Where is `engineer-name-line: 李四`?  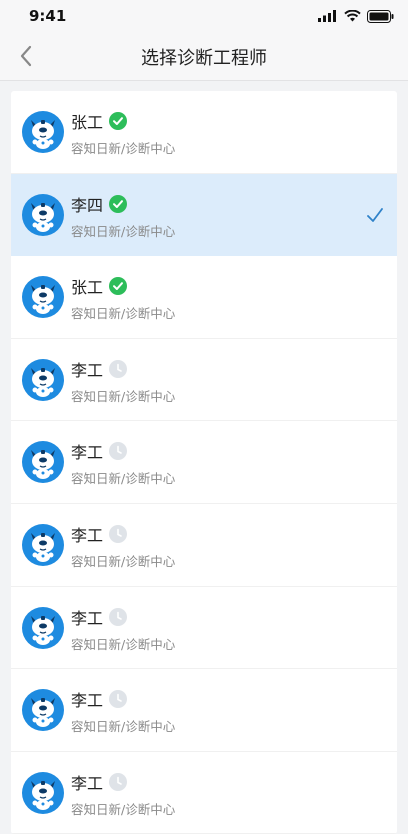 engineer-name-line: 李四 is located at coordinates (99, 204).